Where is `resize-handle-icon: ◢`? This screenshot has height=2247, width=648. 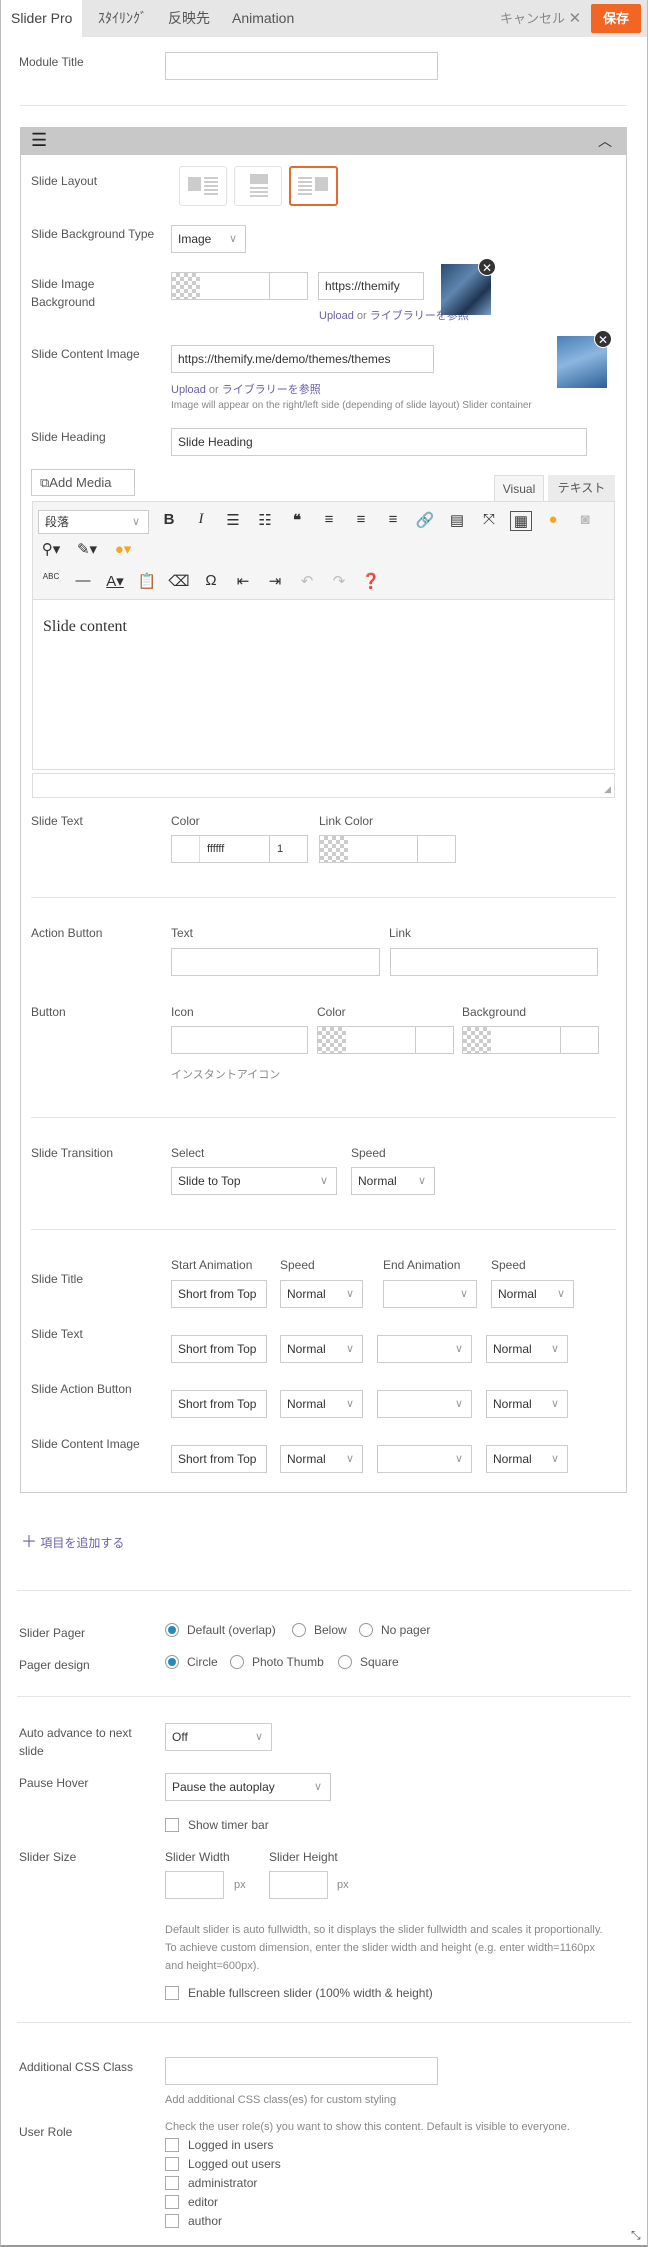
resize-handle-icon: ◢ is located at coordinates (607, 789).